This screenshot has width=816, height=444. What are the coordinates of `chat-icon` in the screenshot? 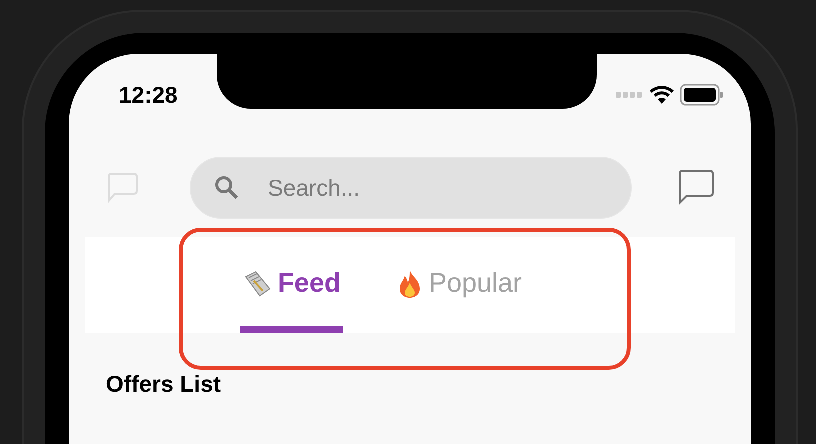 It's located at (696, 188).